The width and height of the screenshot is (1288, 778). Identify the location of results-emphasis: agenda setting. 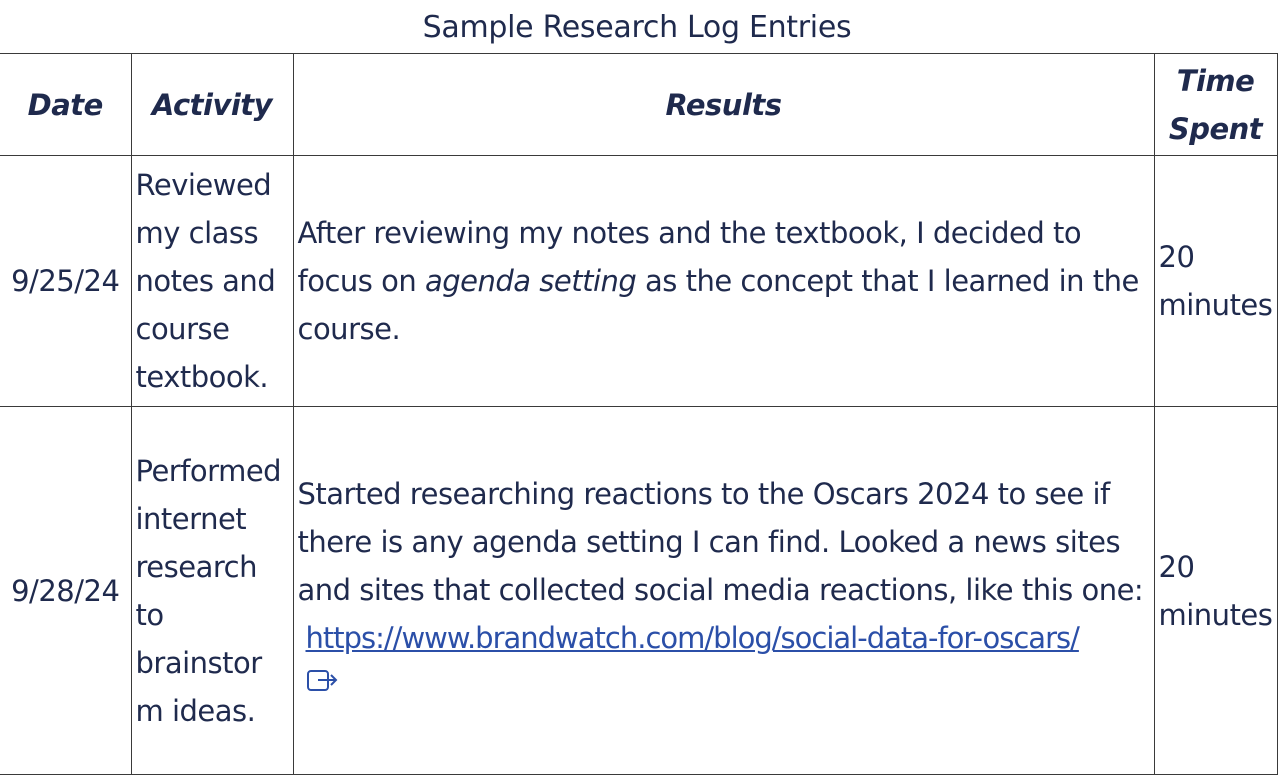
(530, 281).